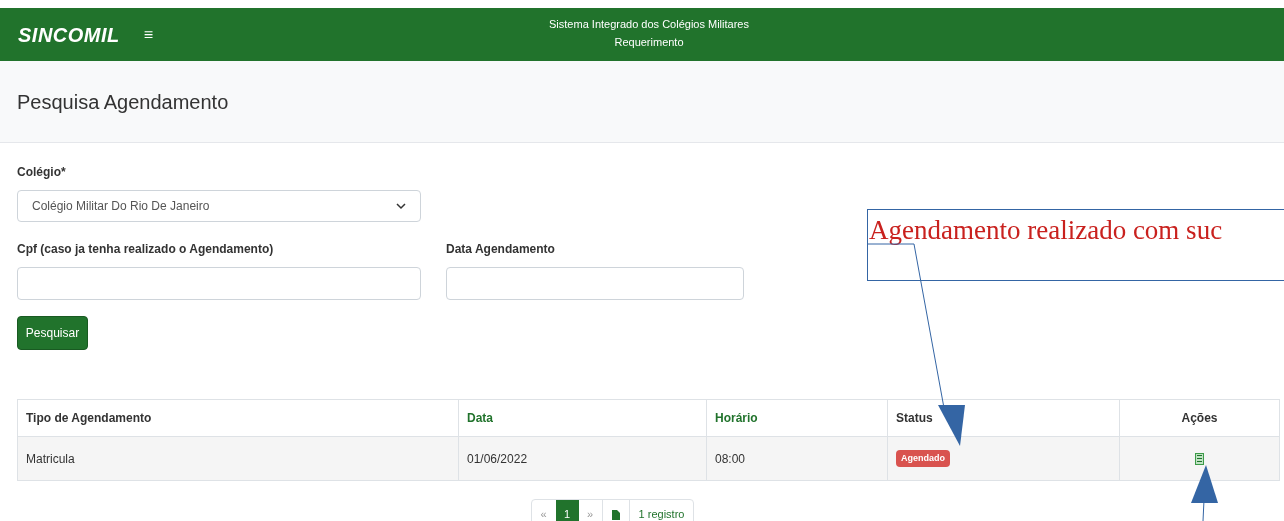  What do you see at coordinates (543, 510) in the screenshot?
I see `previous-page-button: «` at bounding box center [543, 510].